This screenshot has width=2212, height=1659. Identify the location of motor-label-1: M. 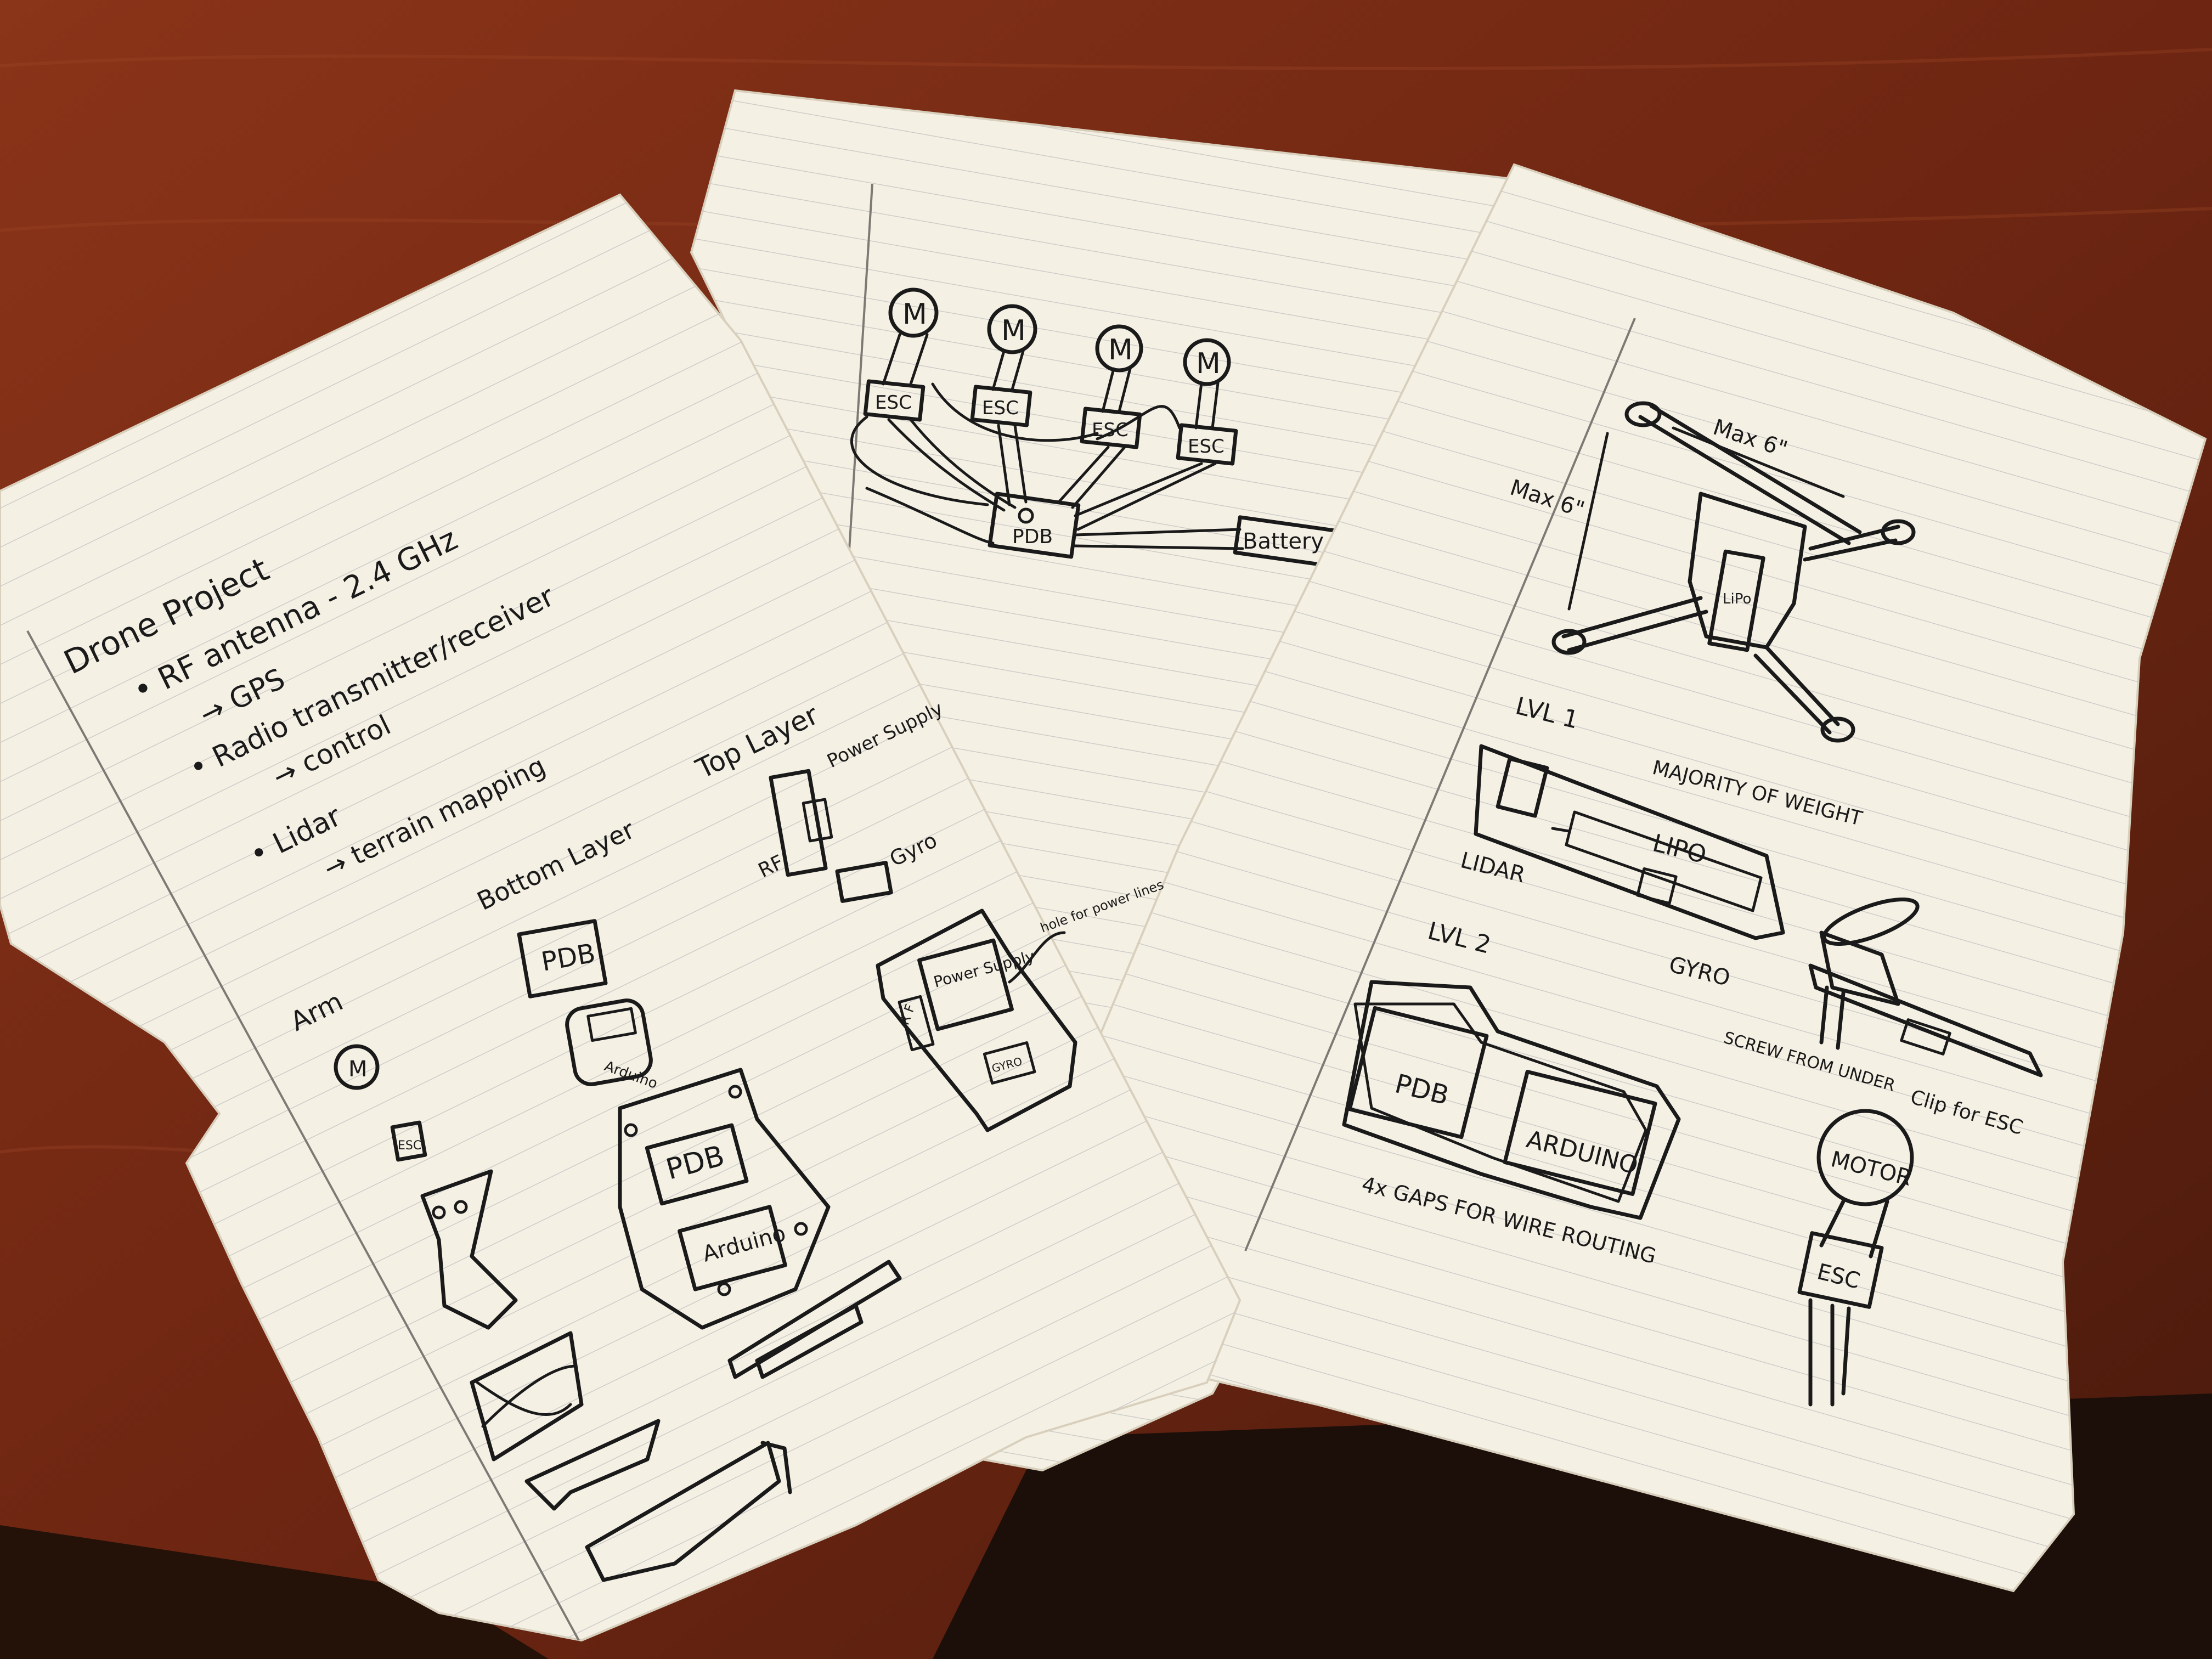
(914, 314).